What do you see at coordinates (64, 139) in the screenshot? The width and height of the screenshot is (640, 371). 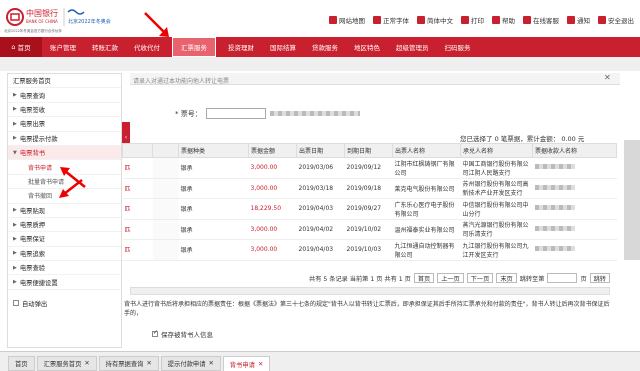 I see `sidebar-item-payment: ▶ 电票提示付款` at bounding box center [64, 139].